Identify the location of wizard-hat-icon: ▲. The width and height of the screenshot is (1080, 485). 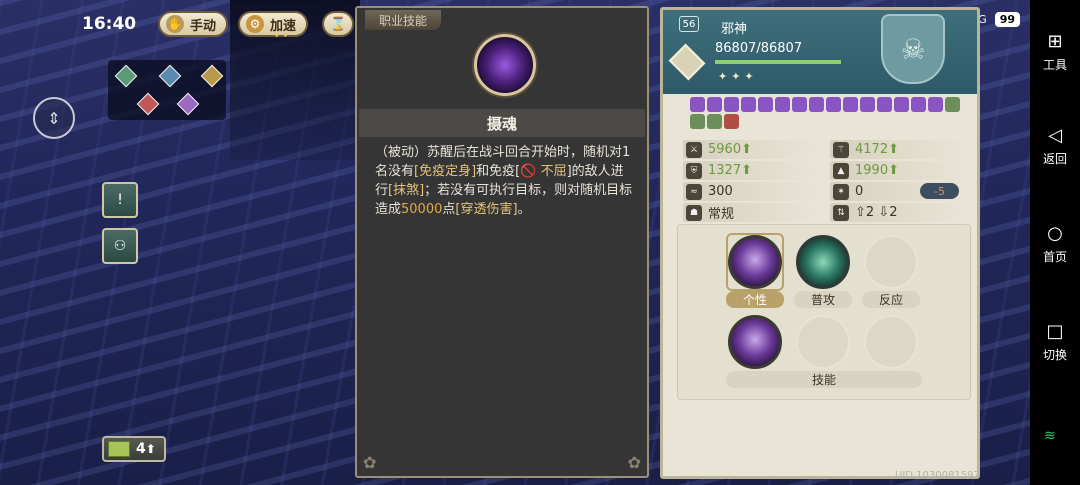
(841, 170).